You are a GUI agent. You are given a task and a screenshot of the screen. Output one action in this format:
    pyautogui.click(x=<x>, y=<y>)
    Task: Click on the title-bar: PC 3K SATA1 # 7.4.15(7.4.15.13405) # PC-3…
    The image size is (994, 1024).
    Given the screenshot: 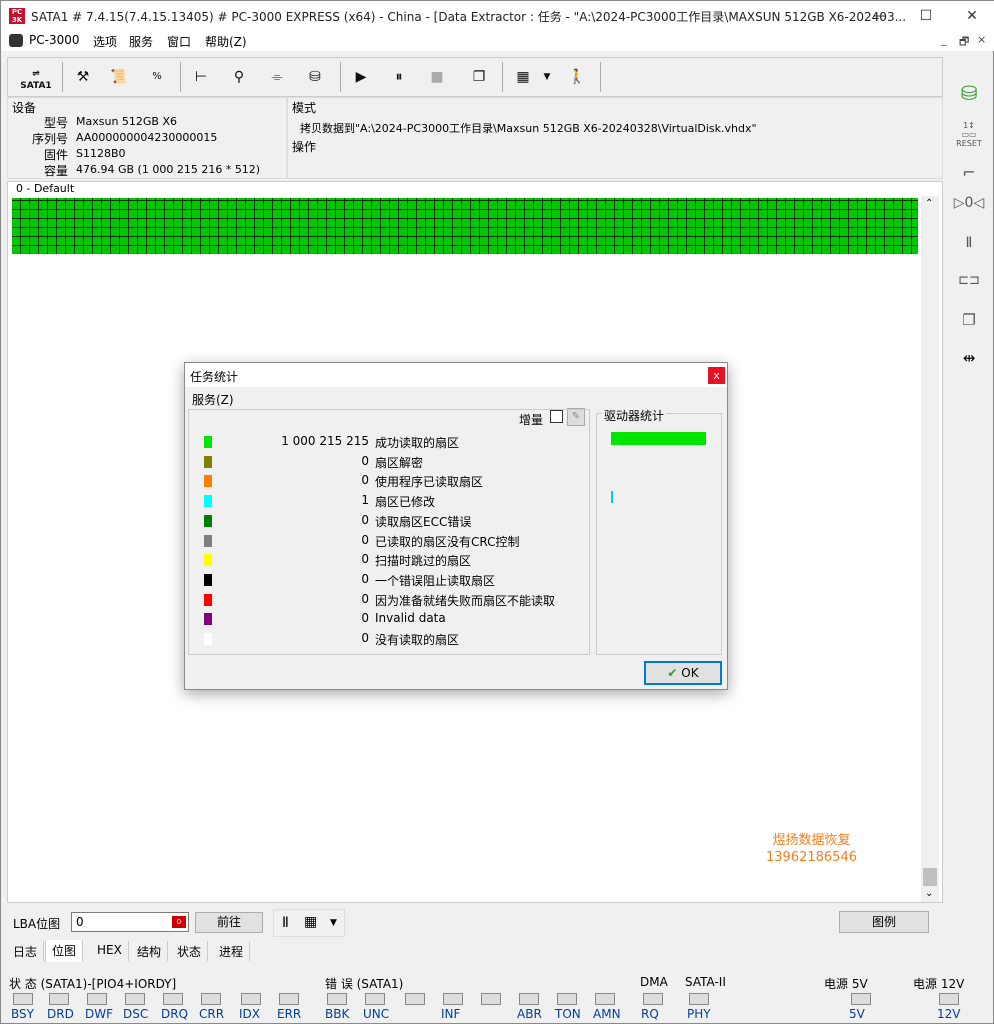 What is the action you would take?
    pyautogui.click(x=497, y=16)
    